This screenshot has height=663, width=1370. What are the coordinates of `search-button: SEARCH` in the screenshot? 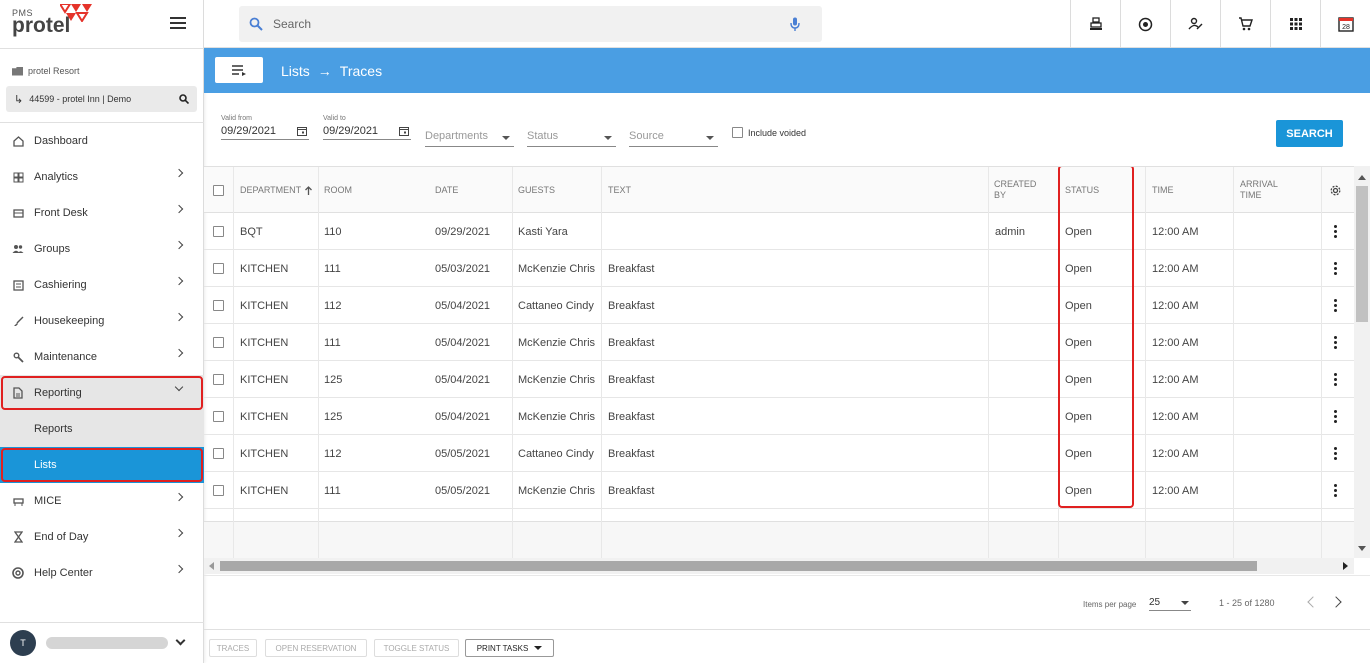 It's located at (1309, 133).